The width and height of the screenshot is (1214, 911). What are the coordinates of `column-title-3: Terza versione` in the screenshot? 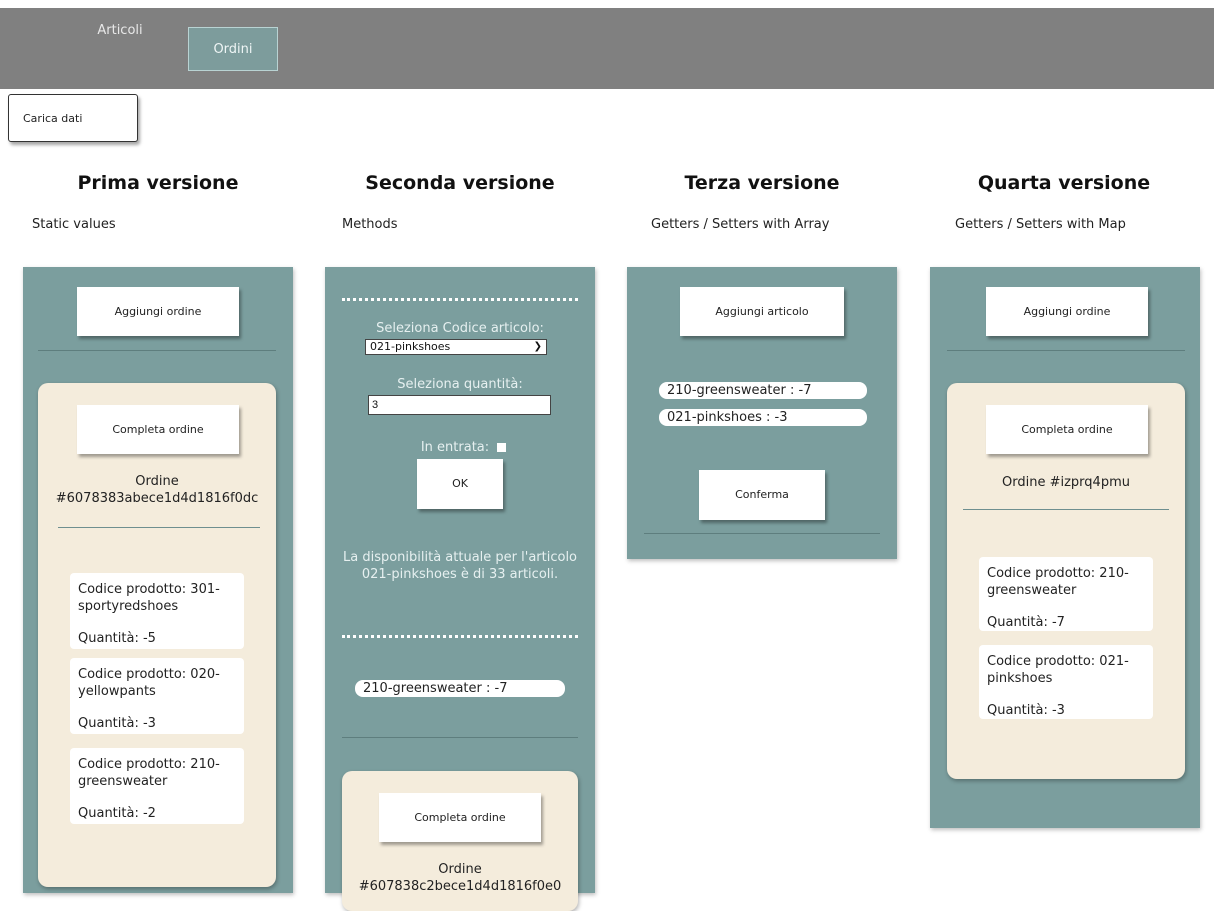 It's located at (762, 183).